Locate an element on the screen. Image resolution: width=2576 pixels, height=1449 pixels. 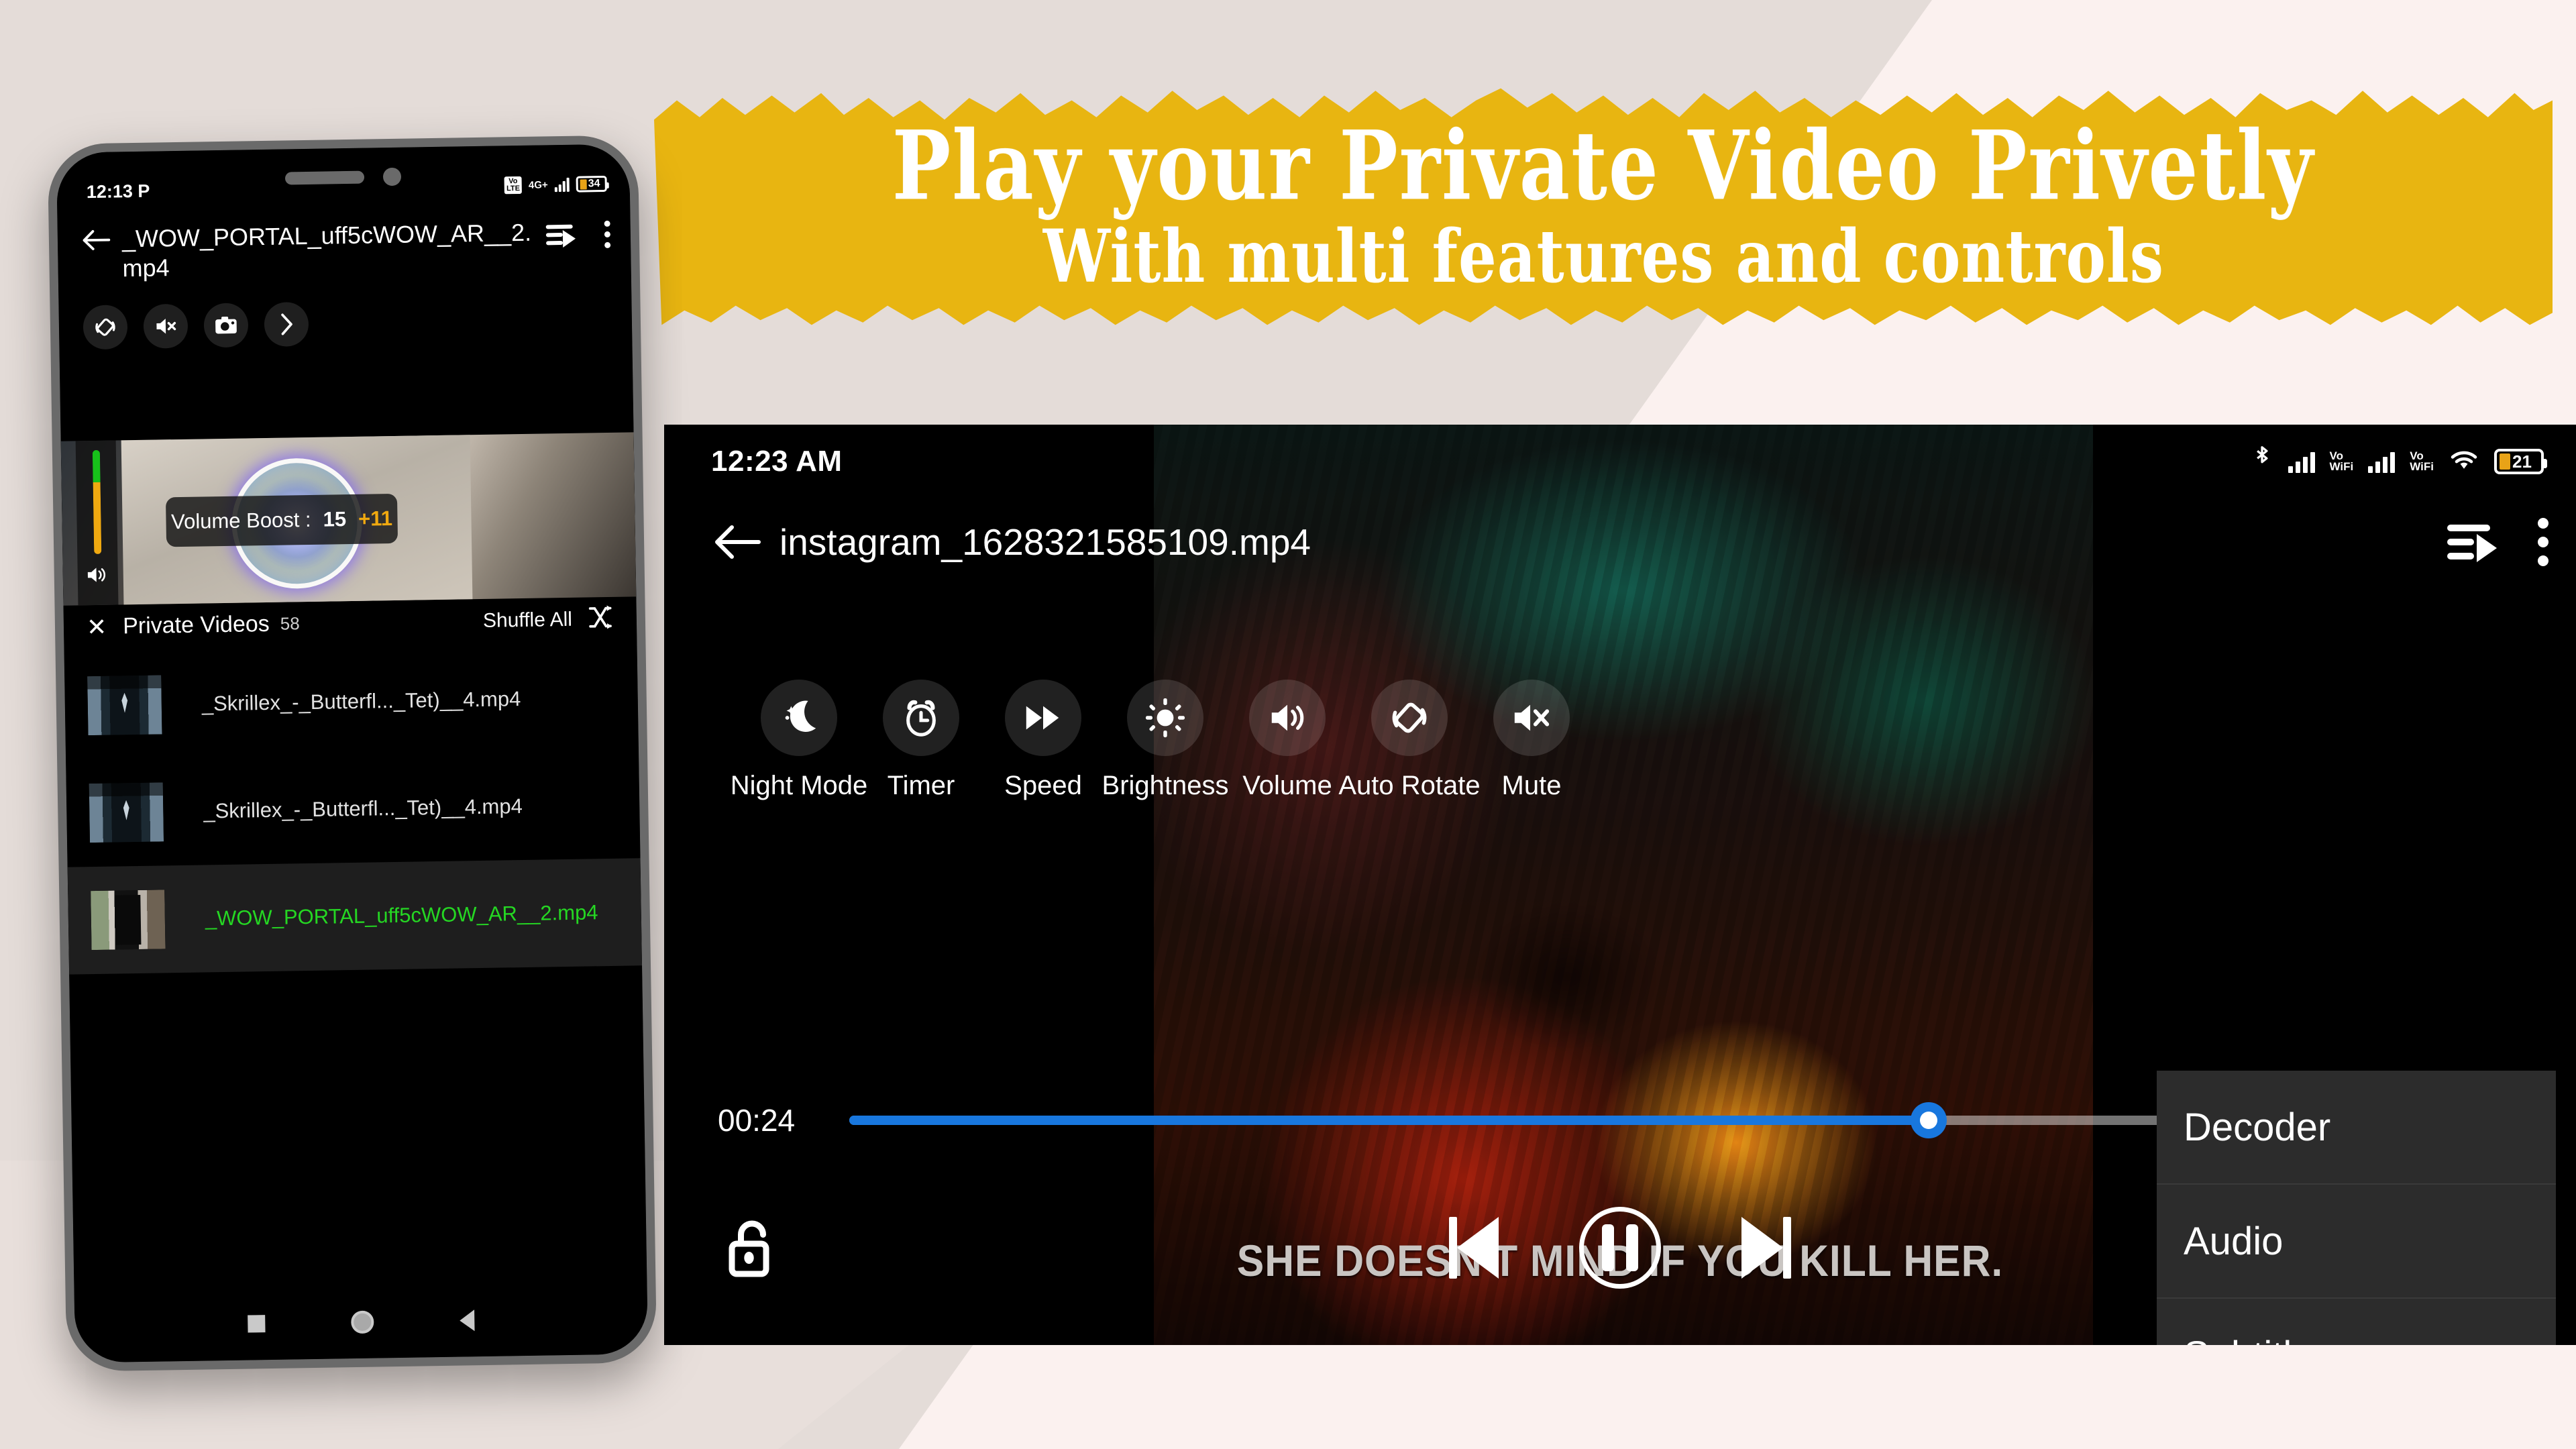
volume-boost-label: Volume Boost : is located at coordinates (240, 520).